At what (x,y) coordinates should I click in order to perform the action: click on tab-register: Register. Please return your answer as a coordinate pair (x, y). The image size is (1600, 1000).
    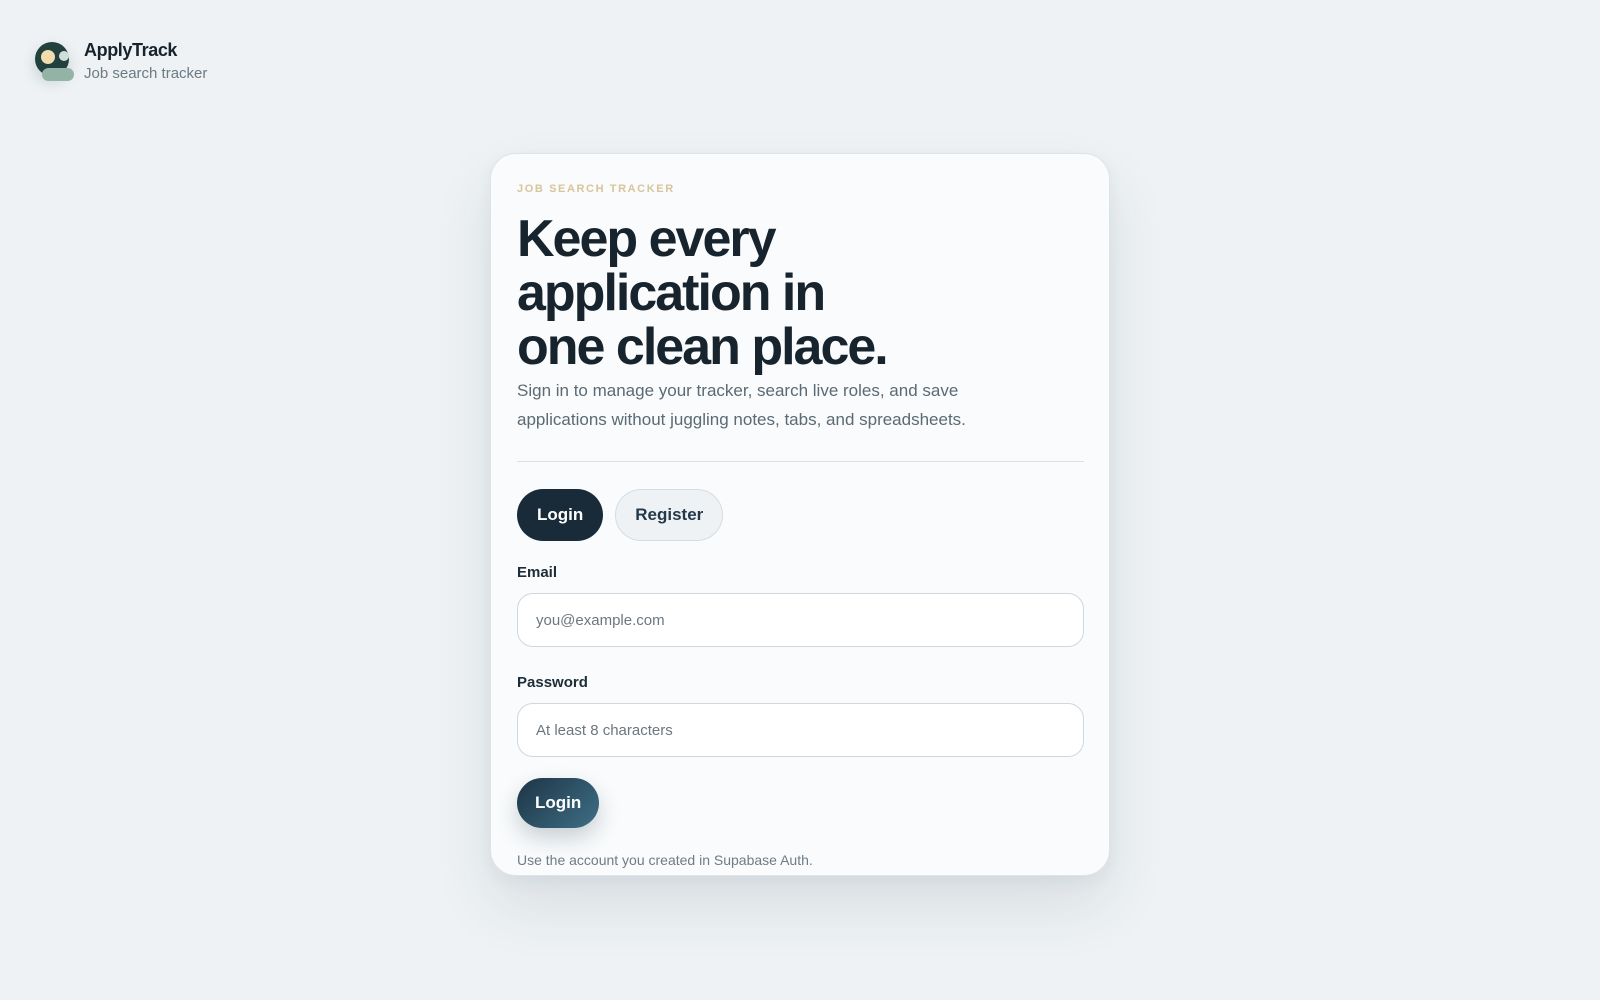
    Looking at the image, I should click on (669, 515).